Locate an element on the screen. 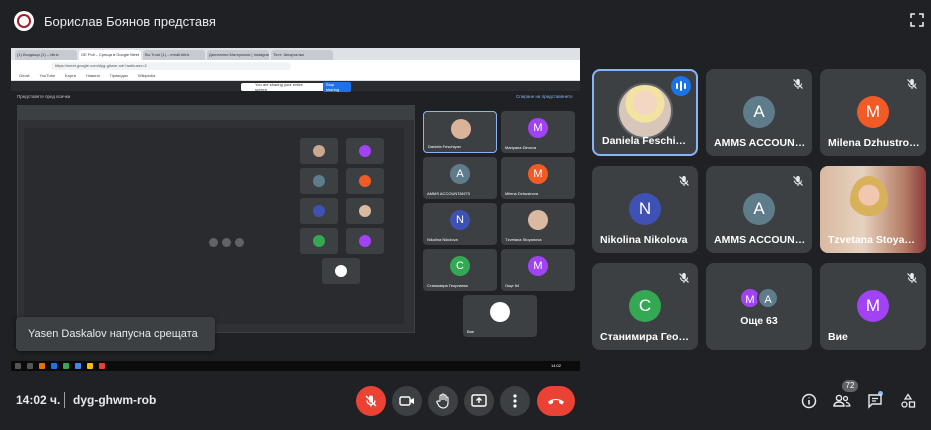  taskbar-clock: 14:02 is located at coordinates (556, 365).